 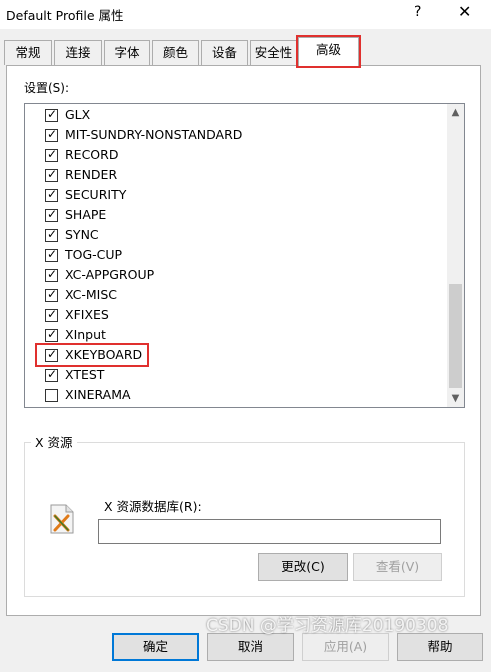 I want to click on list-item-label: SYNC, so click(x=82, y=234).